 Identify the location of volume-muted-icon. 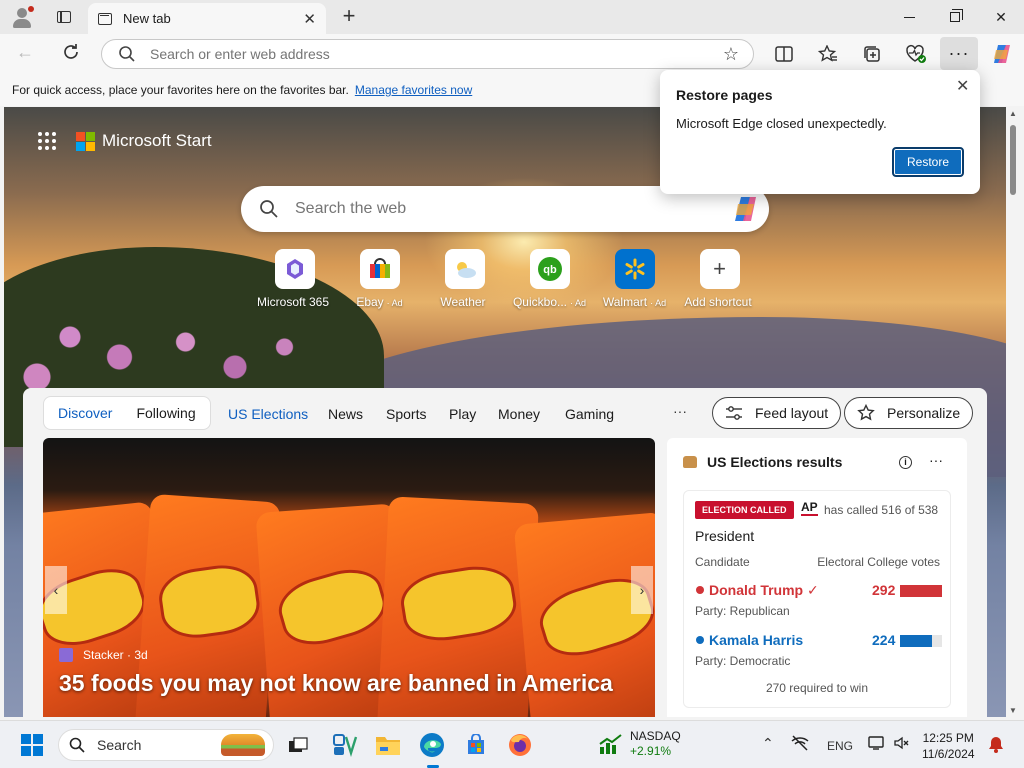
(902, 744).